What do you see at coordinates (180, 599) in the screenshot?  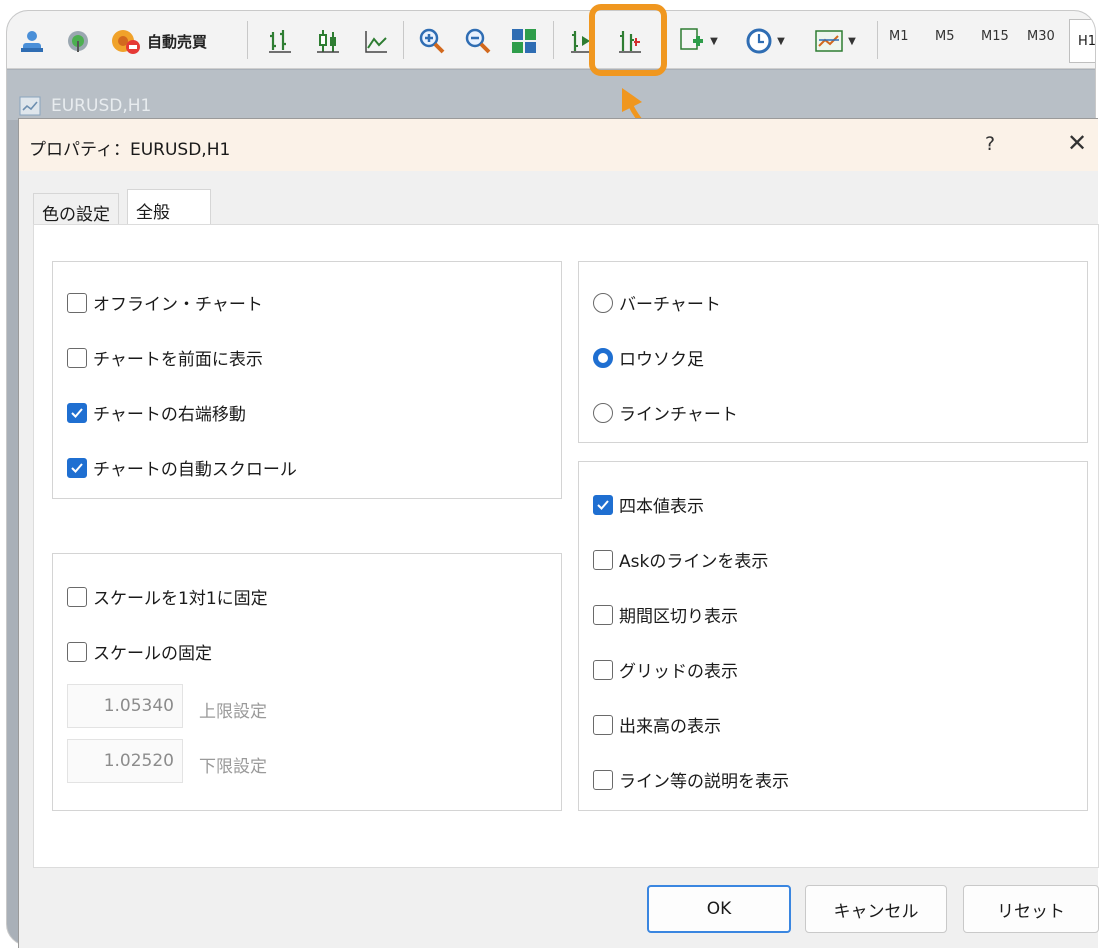 I see `option-label: スケールを1対1に固定` at bounding box center [180, 599].